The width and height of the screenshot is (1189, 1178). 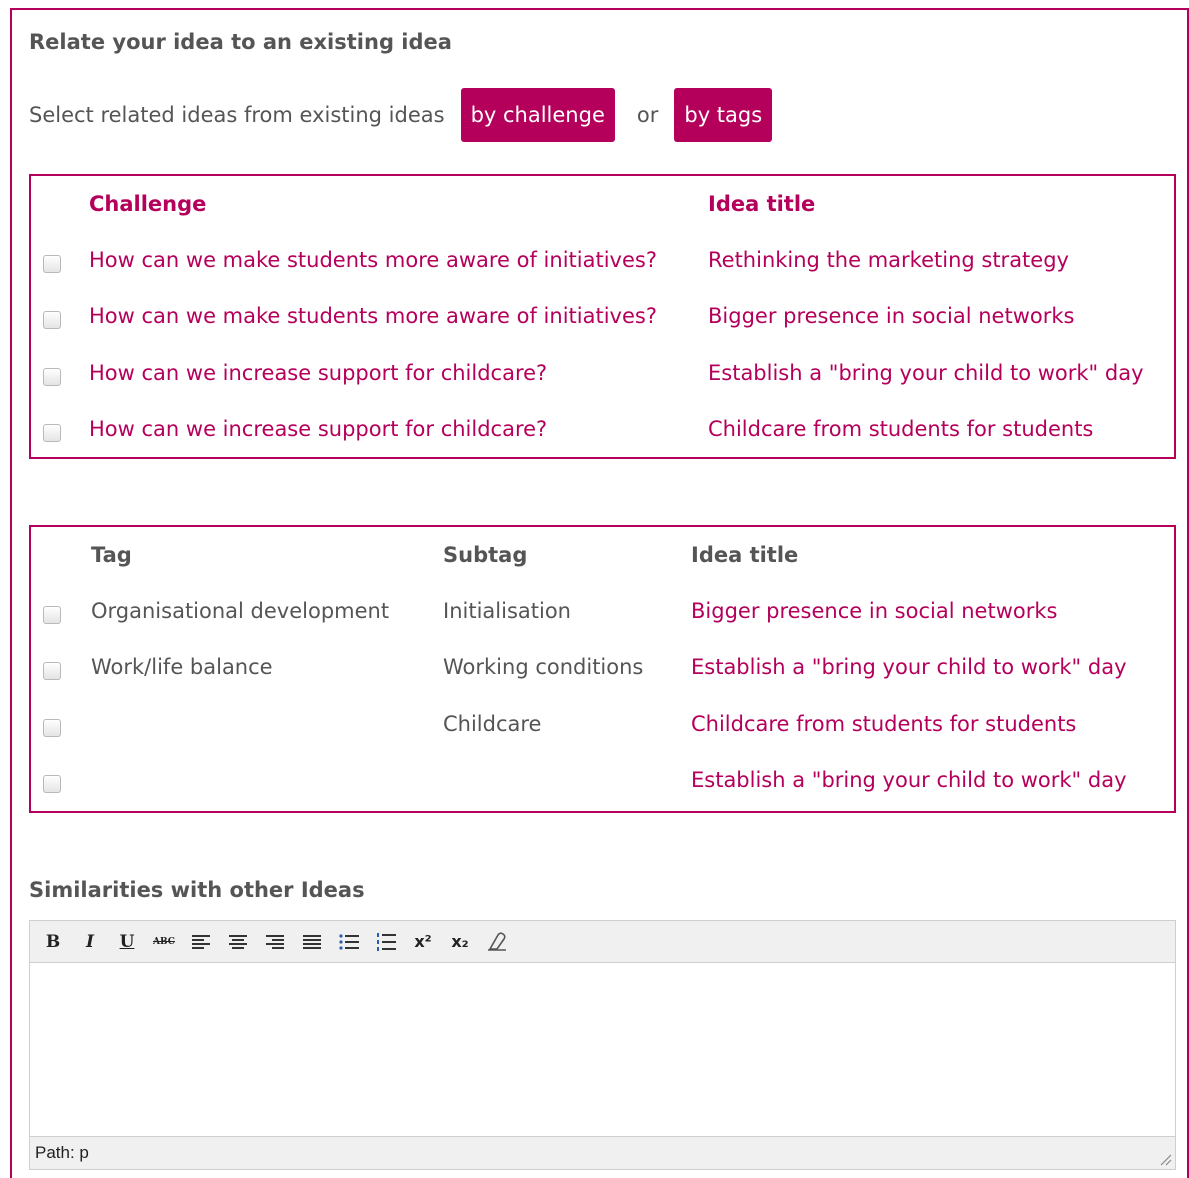 I want to click on align-left-icon, so click(x=201, y=942).